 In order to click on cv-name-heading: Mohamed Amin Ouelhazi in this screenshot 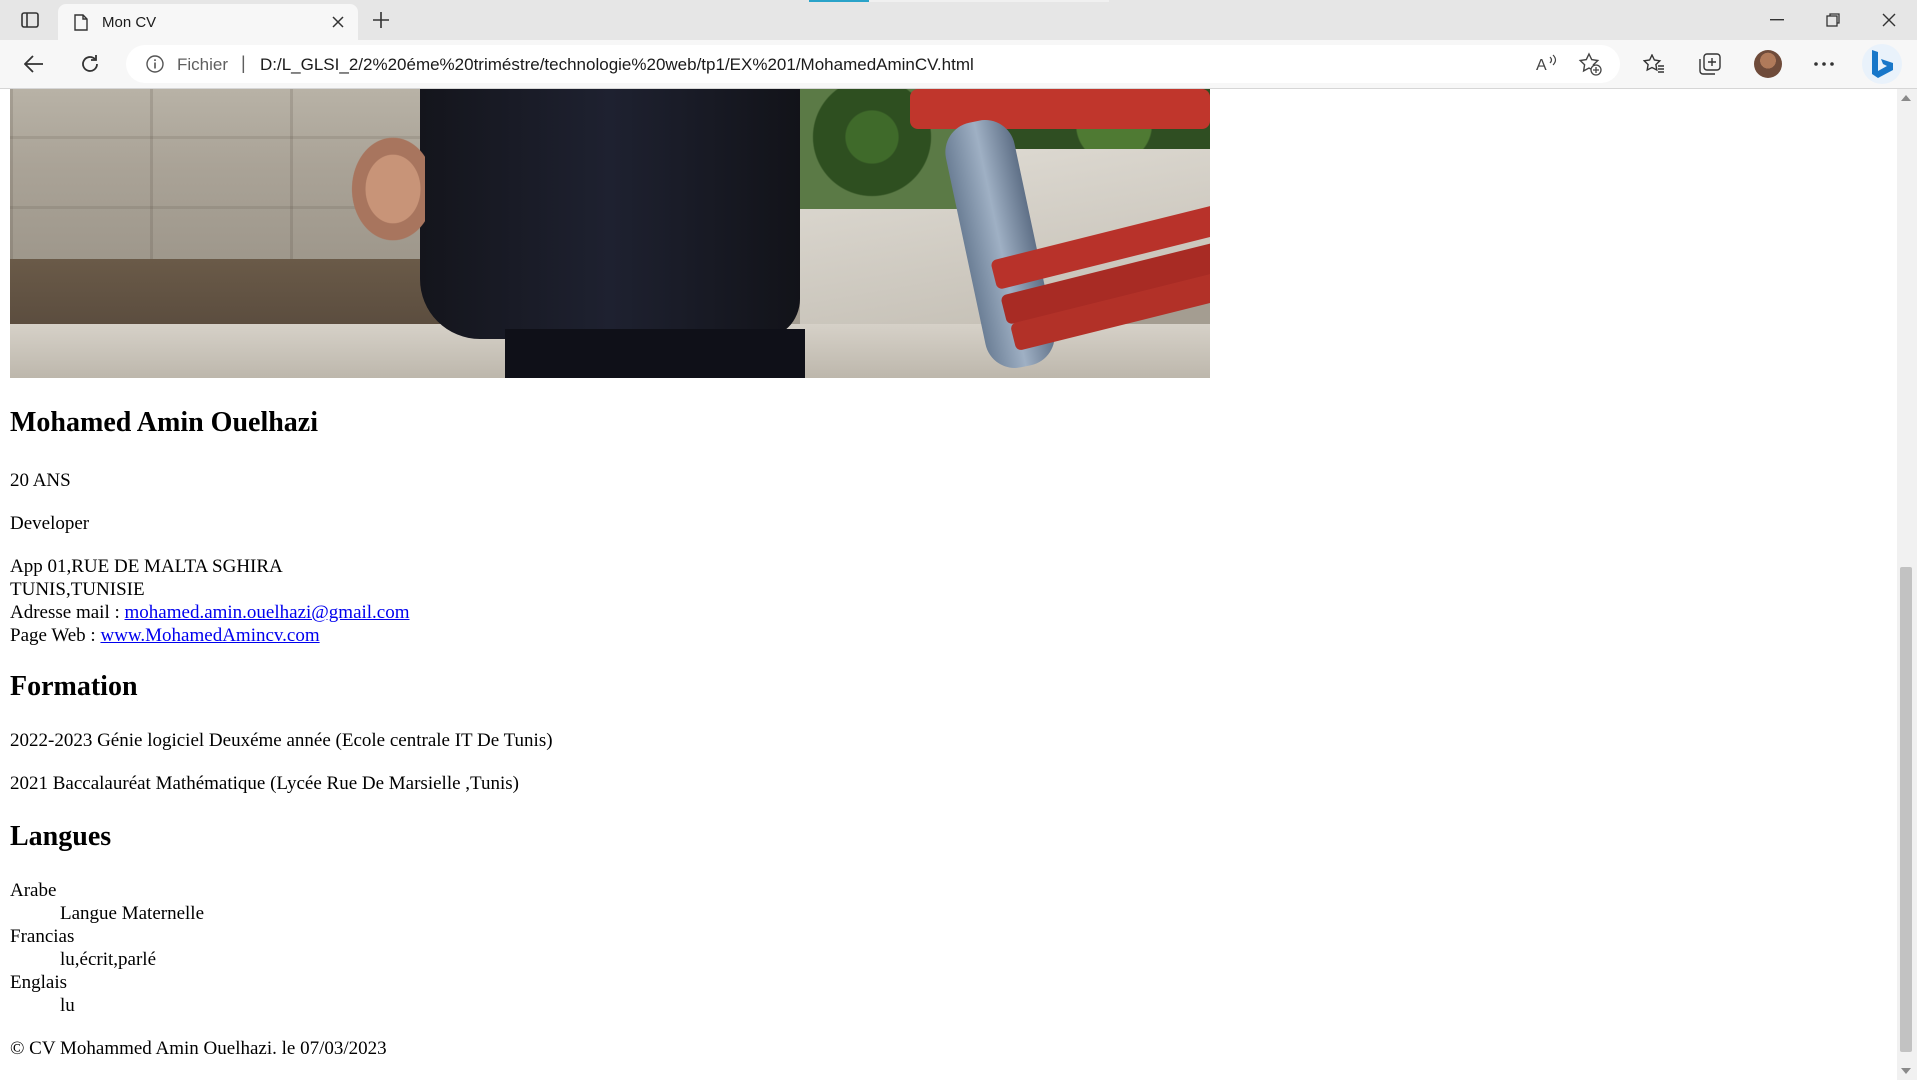, I will do `click(164, 422)`.